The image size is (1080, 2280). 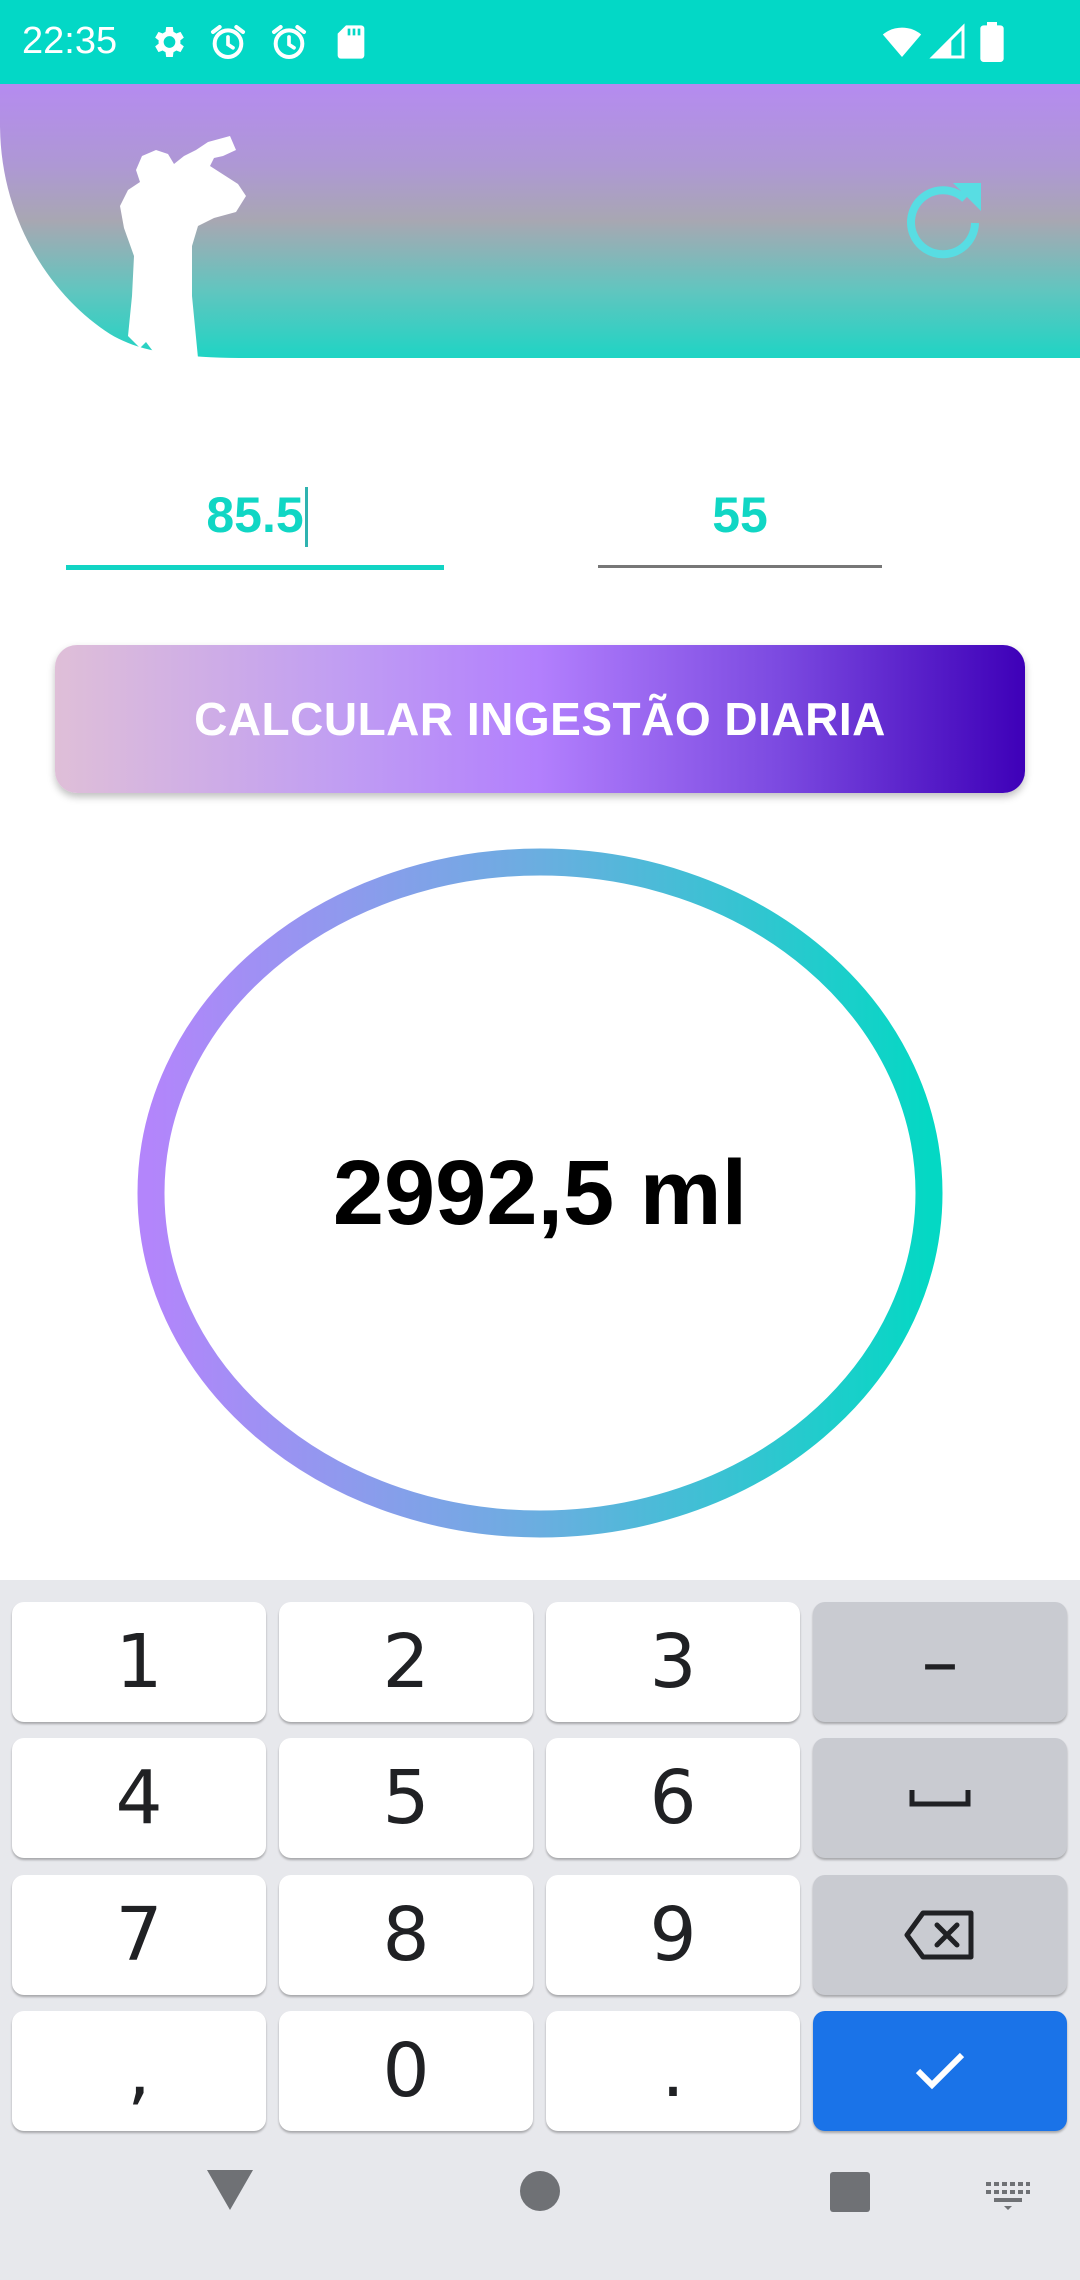 I want to click on age-underline, so click(x=740, y=566).